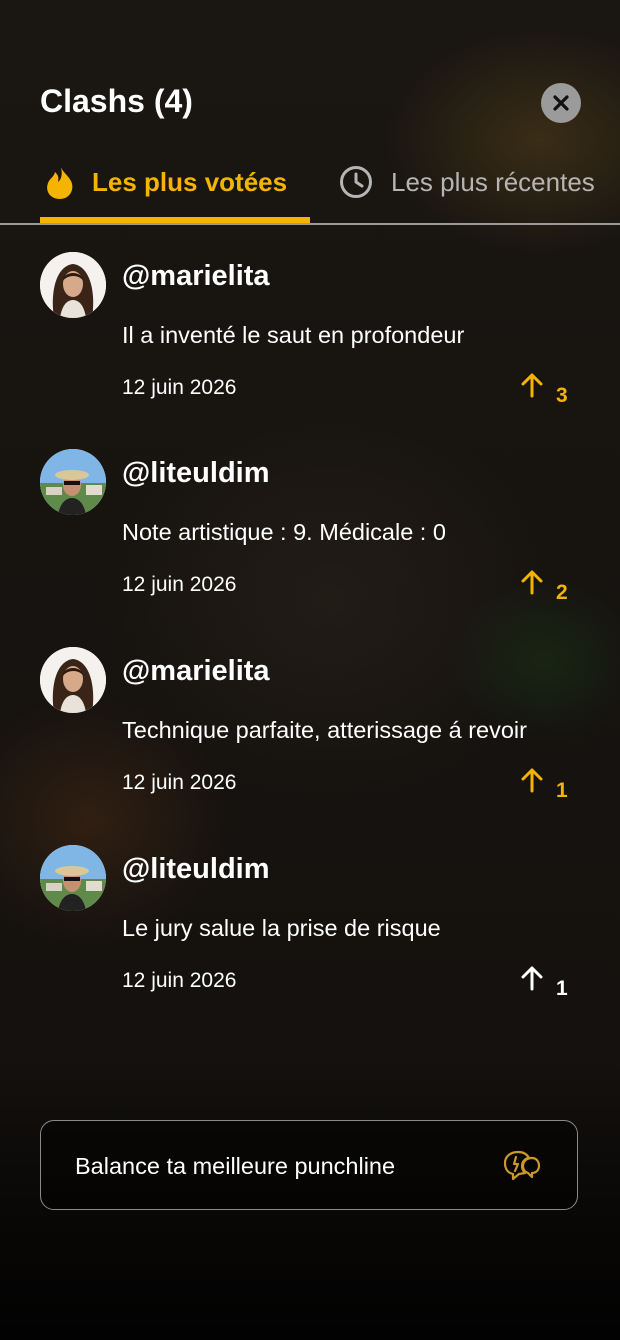 The width and height of the screenshot is (620, 1340). Describe the element at coordinates (60, 182) in the screenshot. I see `flame-icon` at that location.